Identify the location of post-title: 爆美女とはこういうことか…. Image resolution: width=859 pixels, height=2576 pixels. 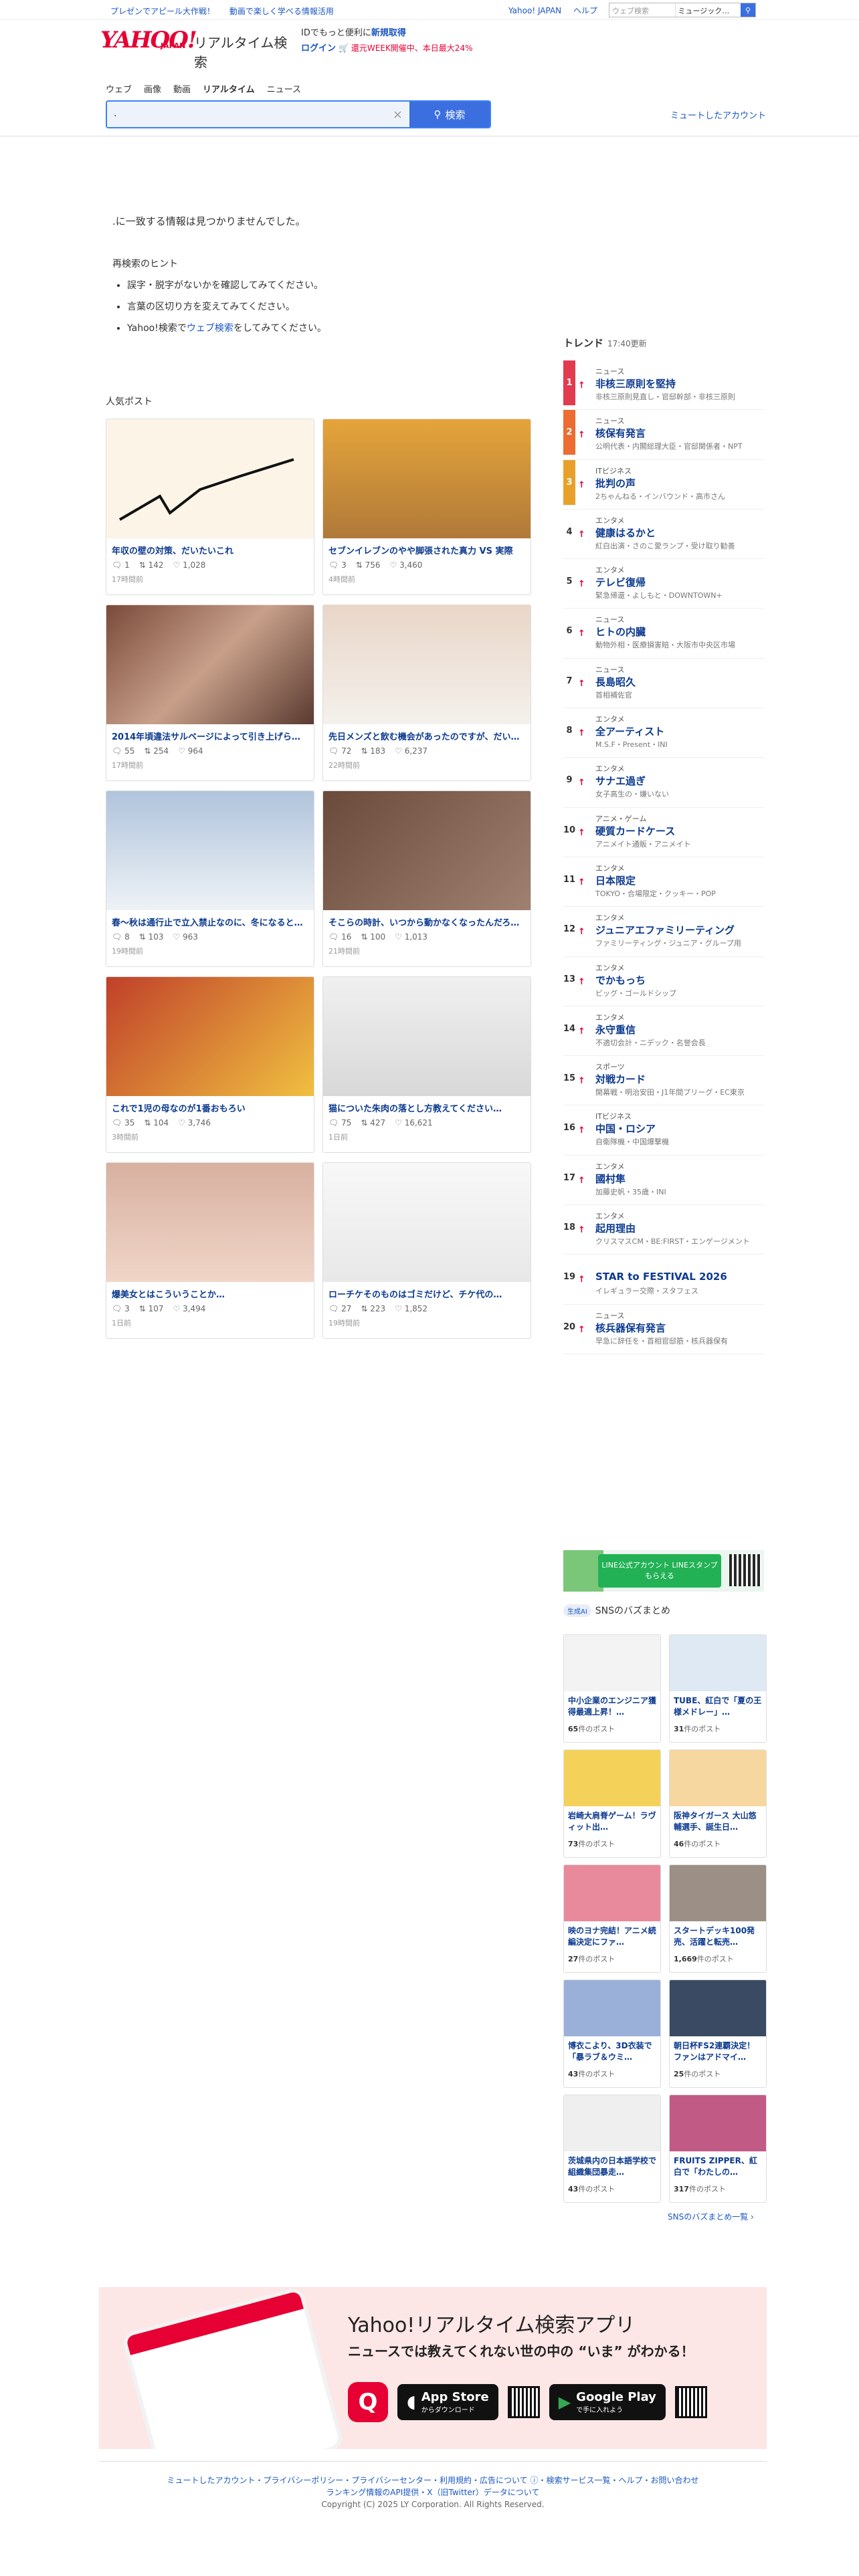
(210, 1291).